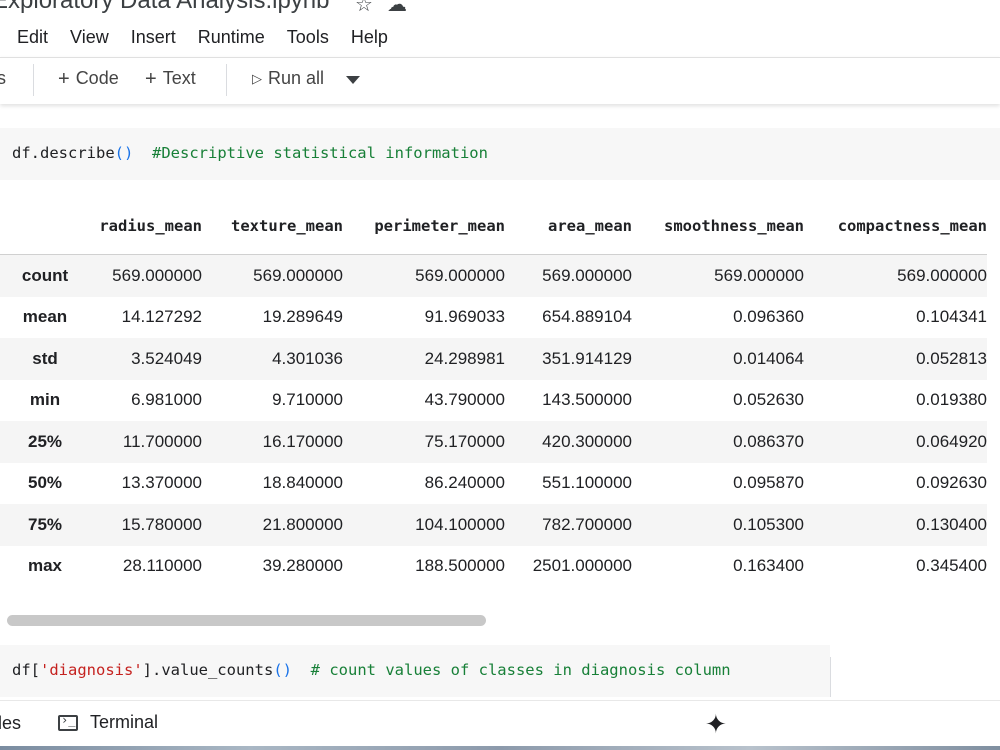 The image size is (1000, 750). Describe the element at coordinates (45, 441) in the screenshot. I see `row-label: 25%` at that location.